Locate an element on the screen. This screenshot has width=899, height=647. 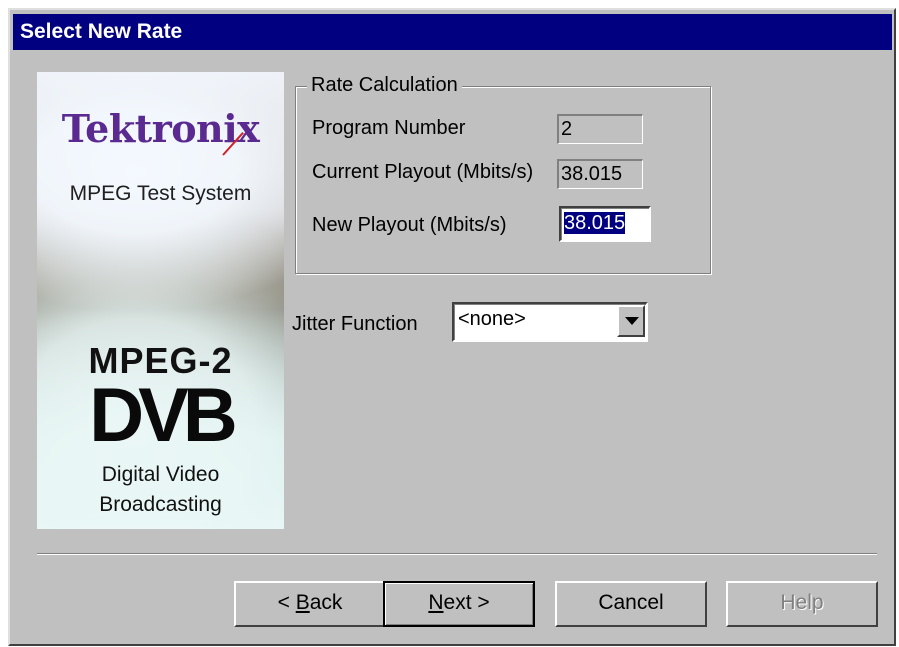
dvb-caption-line1: Digital Video is located at coordinates (160, 474).